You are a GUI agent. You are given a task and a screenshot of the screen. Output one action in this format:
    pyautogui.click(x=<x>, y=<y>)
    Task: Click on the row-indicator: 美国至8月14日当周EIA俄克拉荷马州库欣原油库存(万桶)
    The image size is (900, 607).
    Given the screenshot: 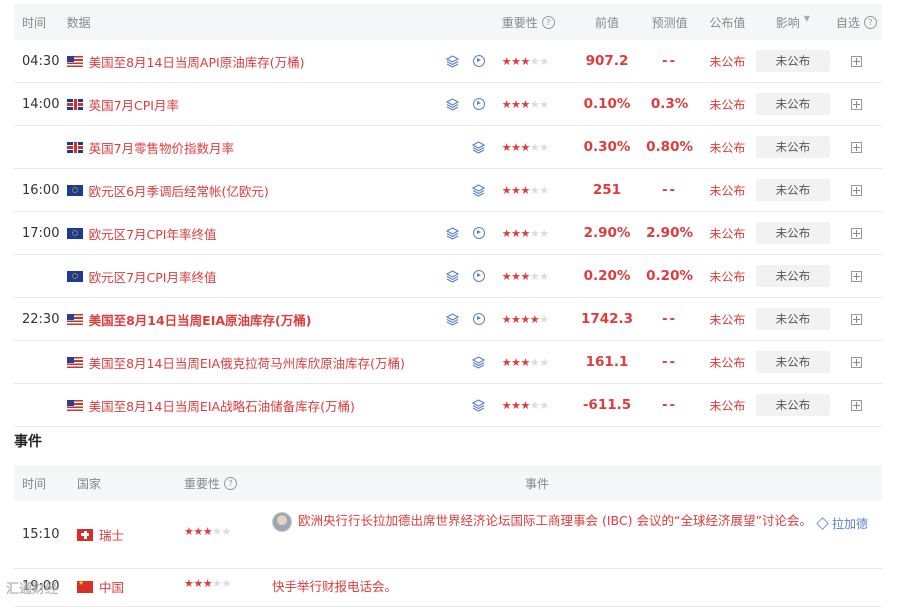 What is the action you would take?
    pyautogui.click(x=254, y=362)
    